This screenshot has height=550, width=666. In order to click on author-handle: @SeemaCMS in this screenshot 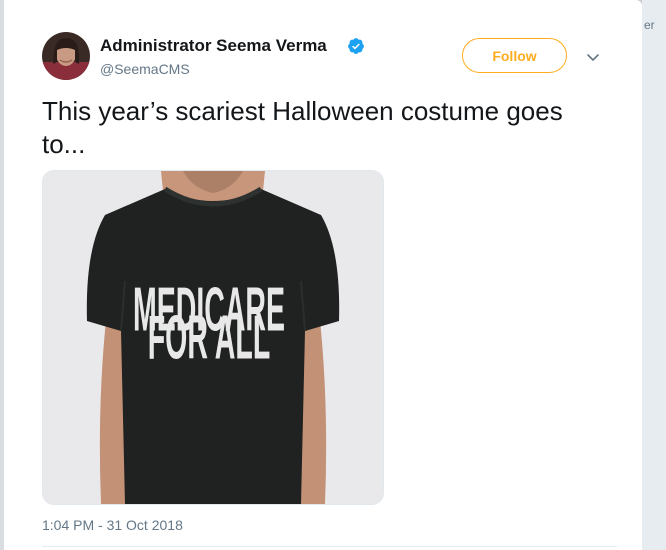, I will do `click(145, 69)`.